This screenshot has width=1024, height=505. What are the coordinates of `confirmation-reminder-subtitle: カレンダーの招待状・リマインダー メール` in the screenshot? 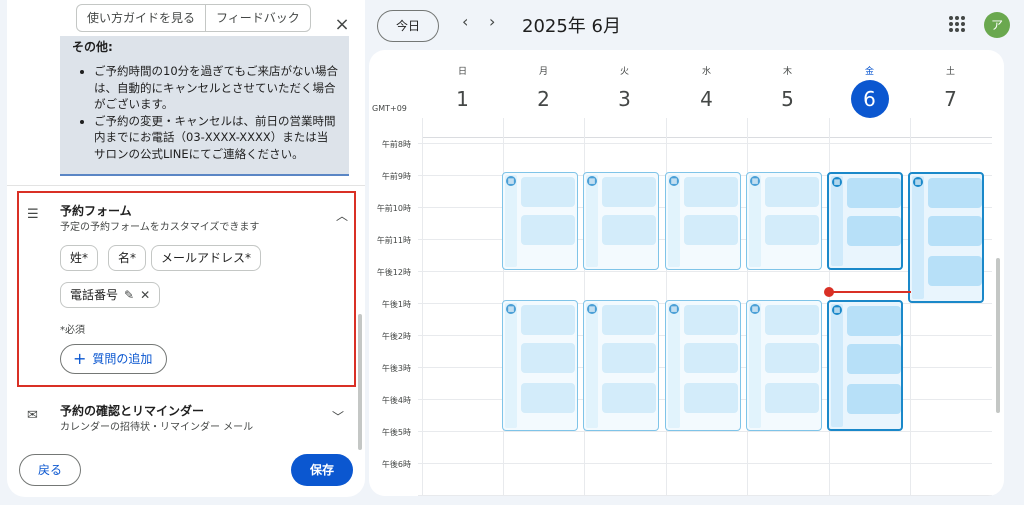 It's located at (157, 427).